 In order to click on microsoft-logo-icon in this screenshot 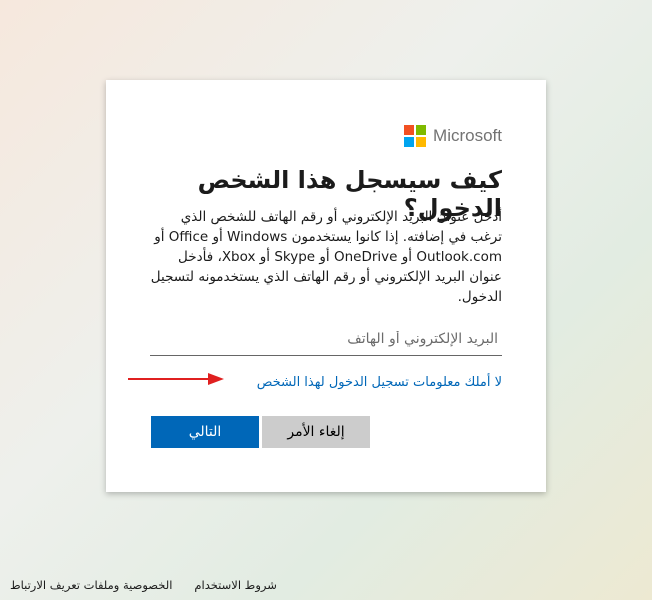, I will do `click(415, 136)`.